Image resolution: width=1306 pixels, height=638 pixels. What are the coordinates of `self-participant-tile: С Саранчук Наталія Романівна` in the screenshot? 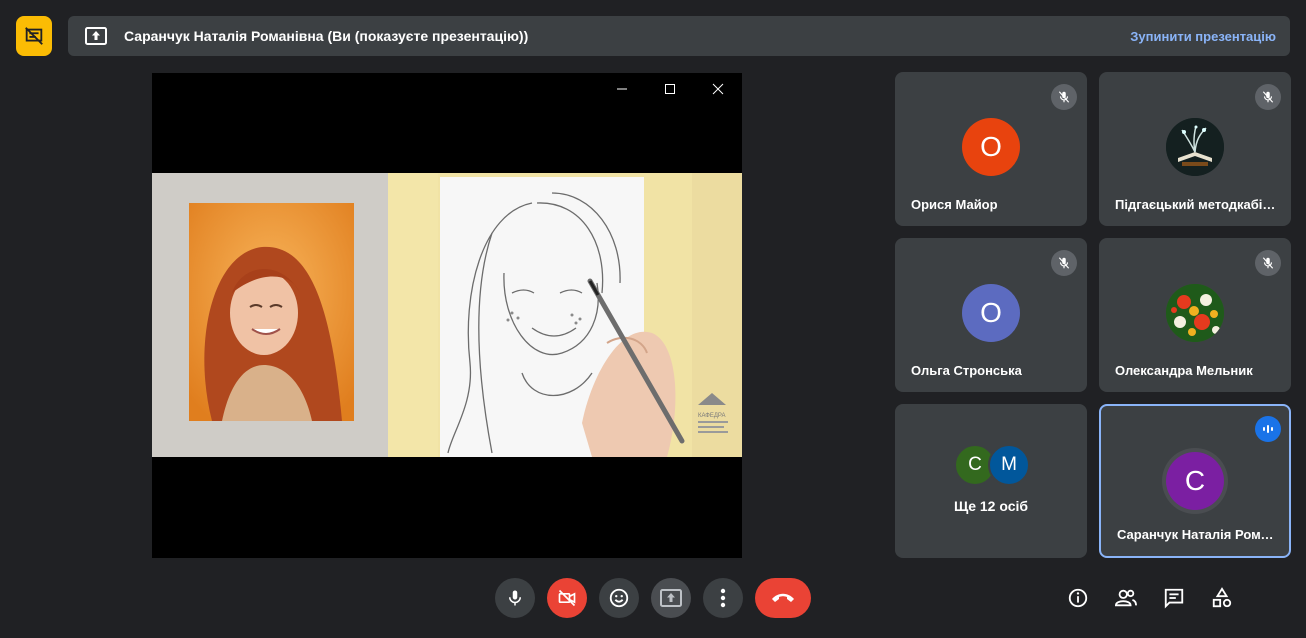 It's located at (1195, 481).